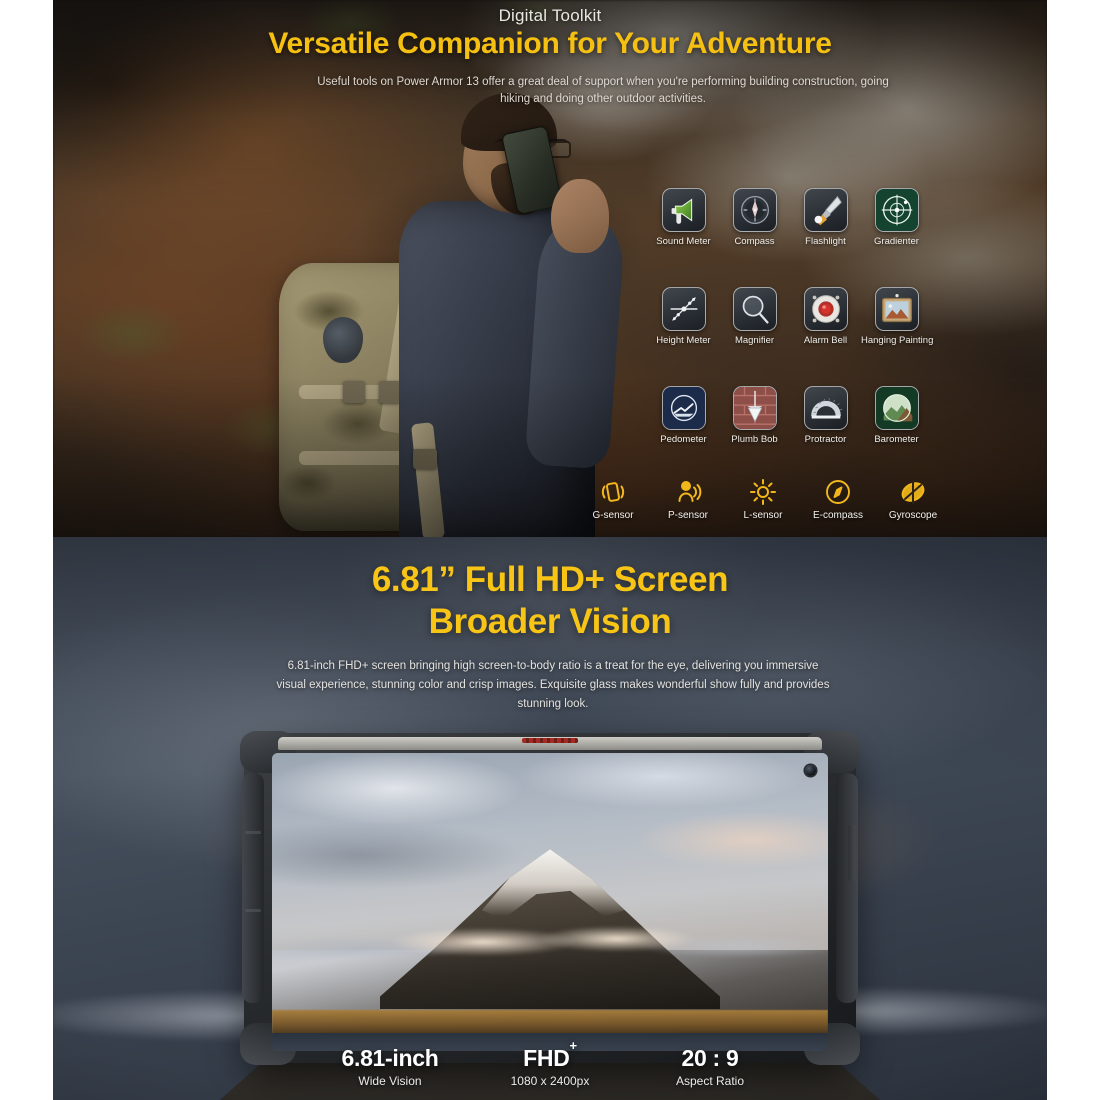 The image size is (1100, 1100). What do you see at coordinates (896, 309) in the screenshot?
I see `hanging-painting-icon` at bounding box center [896, 309].